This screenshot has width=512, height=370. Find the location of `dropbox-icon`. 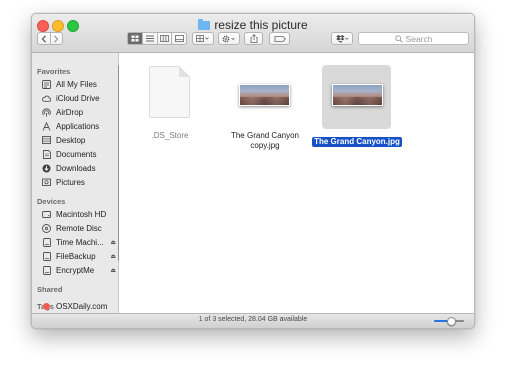

dropbox-icon is located at coordinates (342, 38).